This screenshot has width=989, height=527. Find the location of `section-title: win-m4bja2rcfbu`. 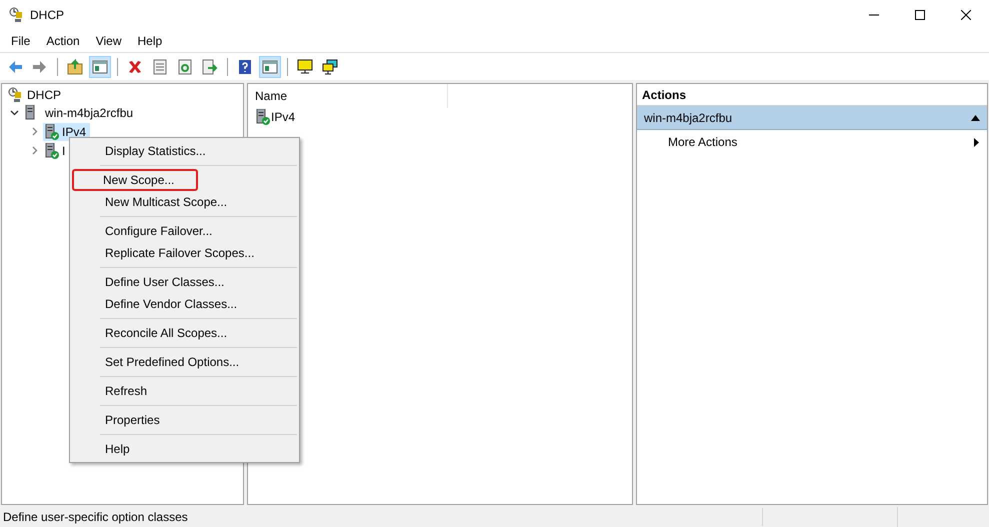

section-title: win-m4bja2rcfbu is located at coordinates (689, 118).